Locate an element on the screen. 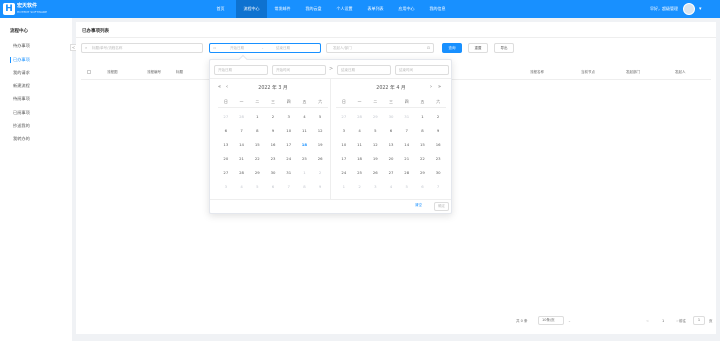 The height and width of the screenshot is (341, 720). nav-my-info: 我的信息 is located at coordinates (437, 9).